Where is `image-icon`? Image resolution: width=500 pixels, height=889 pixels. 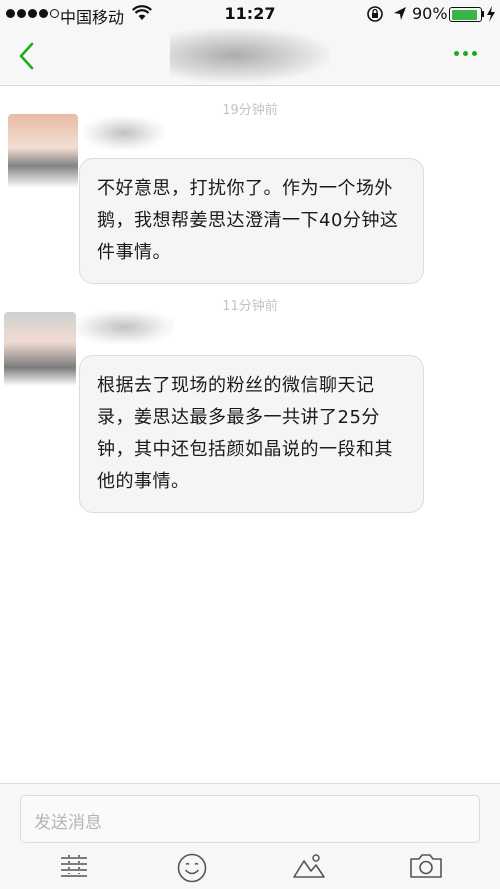 image-icon is located at coordinates (309, 866).